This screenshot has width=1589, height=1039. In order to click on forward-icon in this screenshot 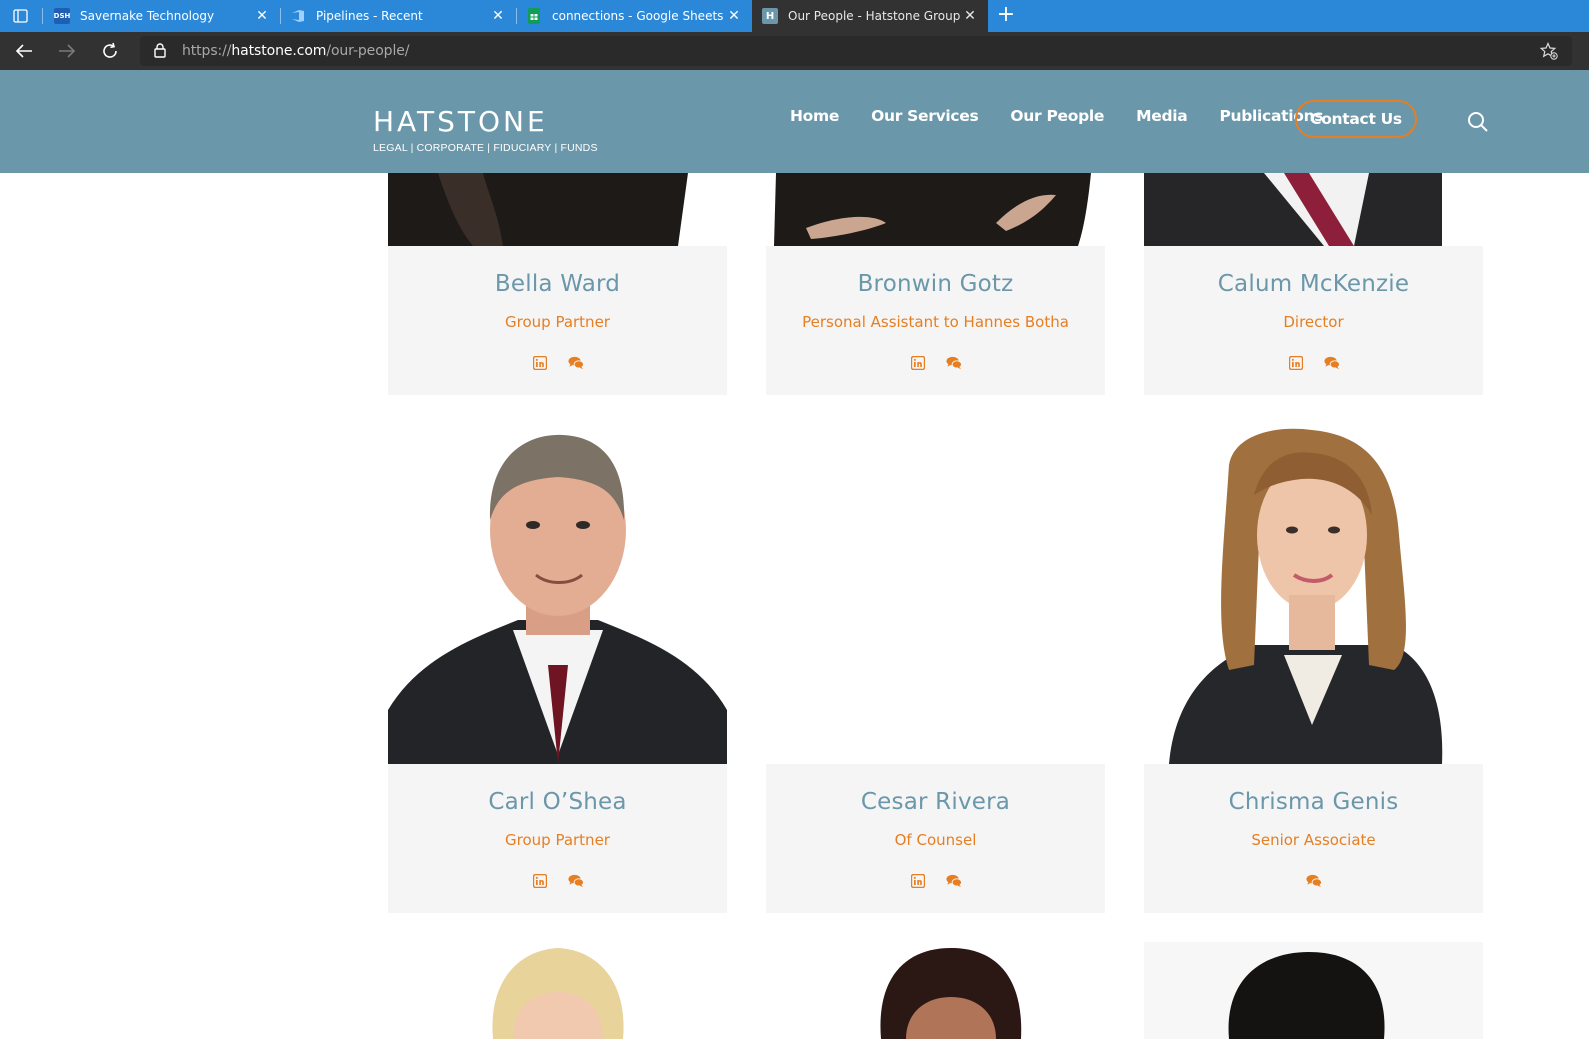, I will do `click(67, 51)`.